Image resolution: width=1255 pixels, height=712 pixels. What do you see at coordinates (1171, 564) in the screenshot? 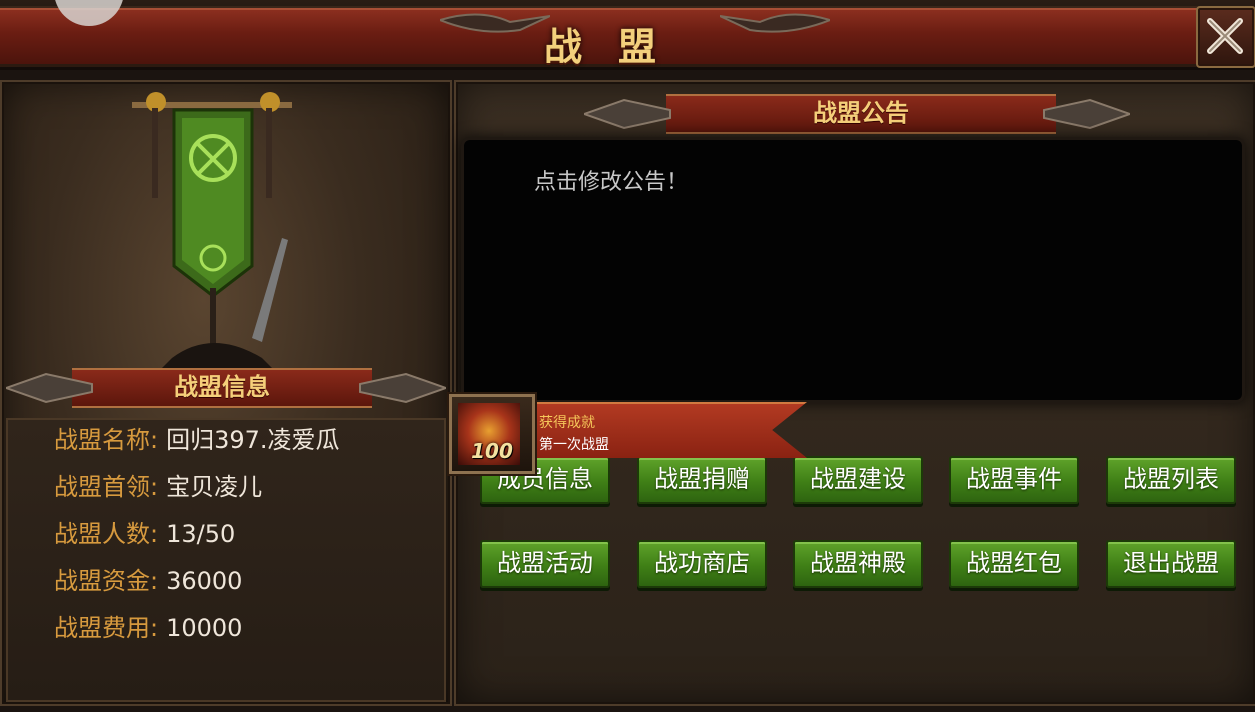
I see `quit-alliance-button: 退出战盟` at bounding box center [1171, 564].